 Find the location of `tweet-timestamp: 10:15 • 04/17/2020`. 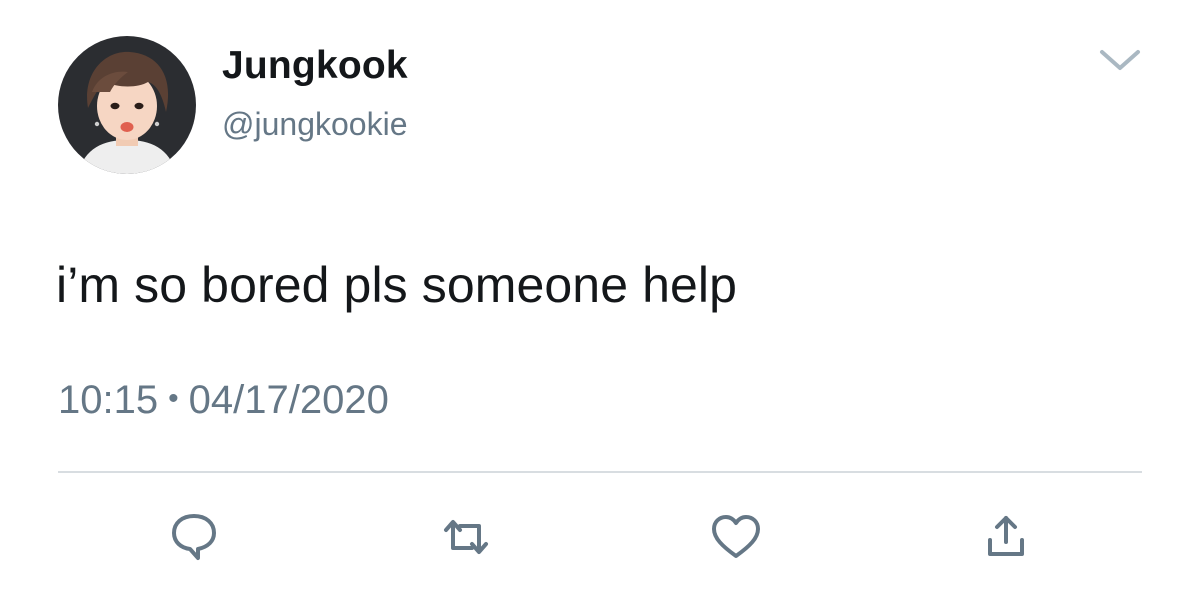

tweet-timestamp: 10:15 • 04/17/2020 is located at coordinates (223, 400).